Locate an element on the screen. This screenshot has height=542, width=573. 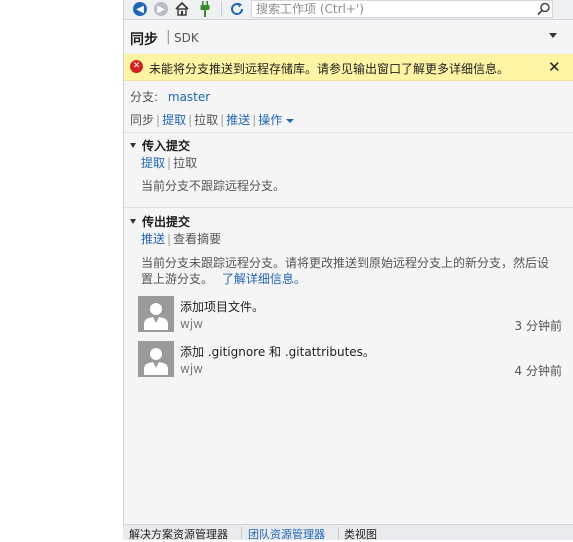
commit-list-item: 添加项目文件。 wjw 3 分钟前 is located at coordinates (350, 315).